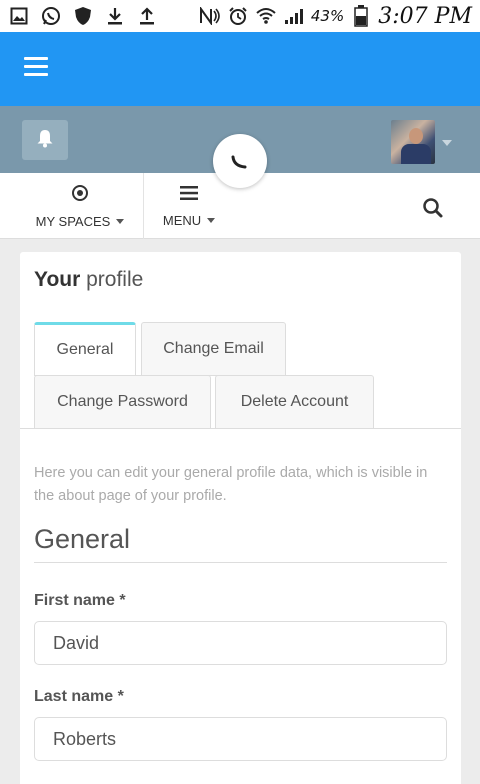 Image resolution: width=480 pixels, height=784 pixels. I want to click on status-bar: 43% 3:07 PM, so click(240, 16).